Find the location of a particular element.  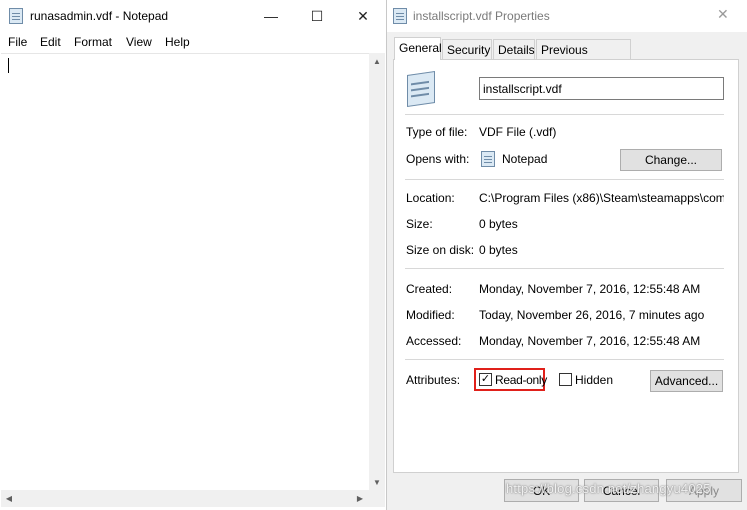

modified-value: Today, November 26, 2016, 7 minutes ago is located at coordinates (592, 315).